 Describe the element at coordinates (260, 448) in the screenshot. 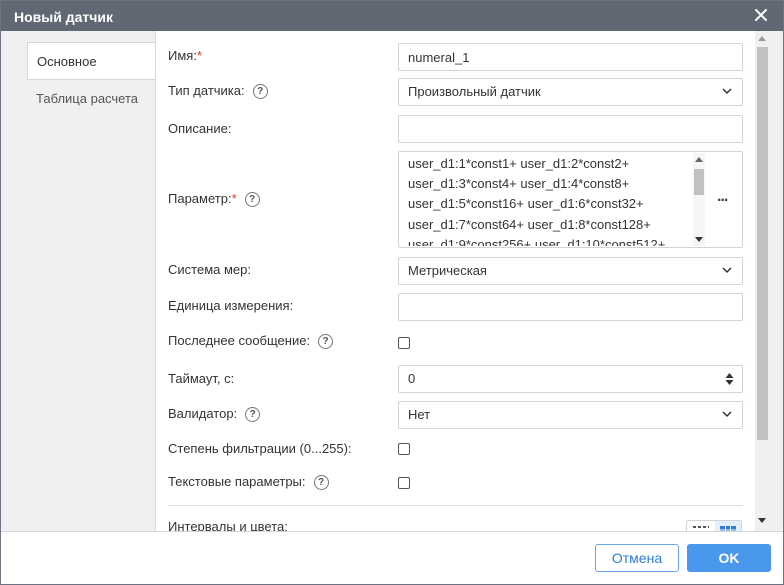

I see `filtration-label: Степень фильтрации (0...255):` at that location.